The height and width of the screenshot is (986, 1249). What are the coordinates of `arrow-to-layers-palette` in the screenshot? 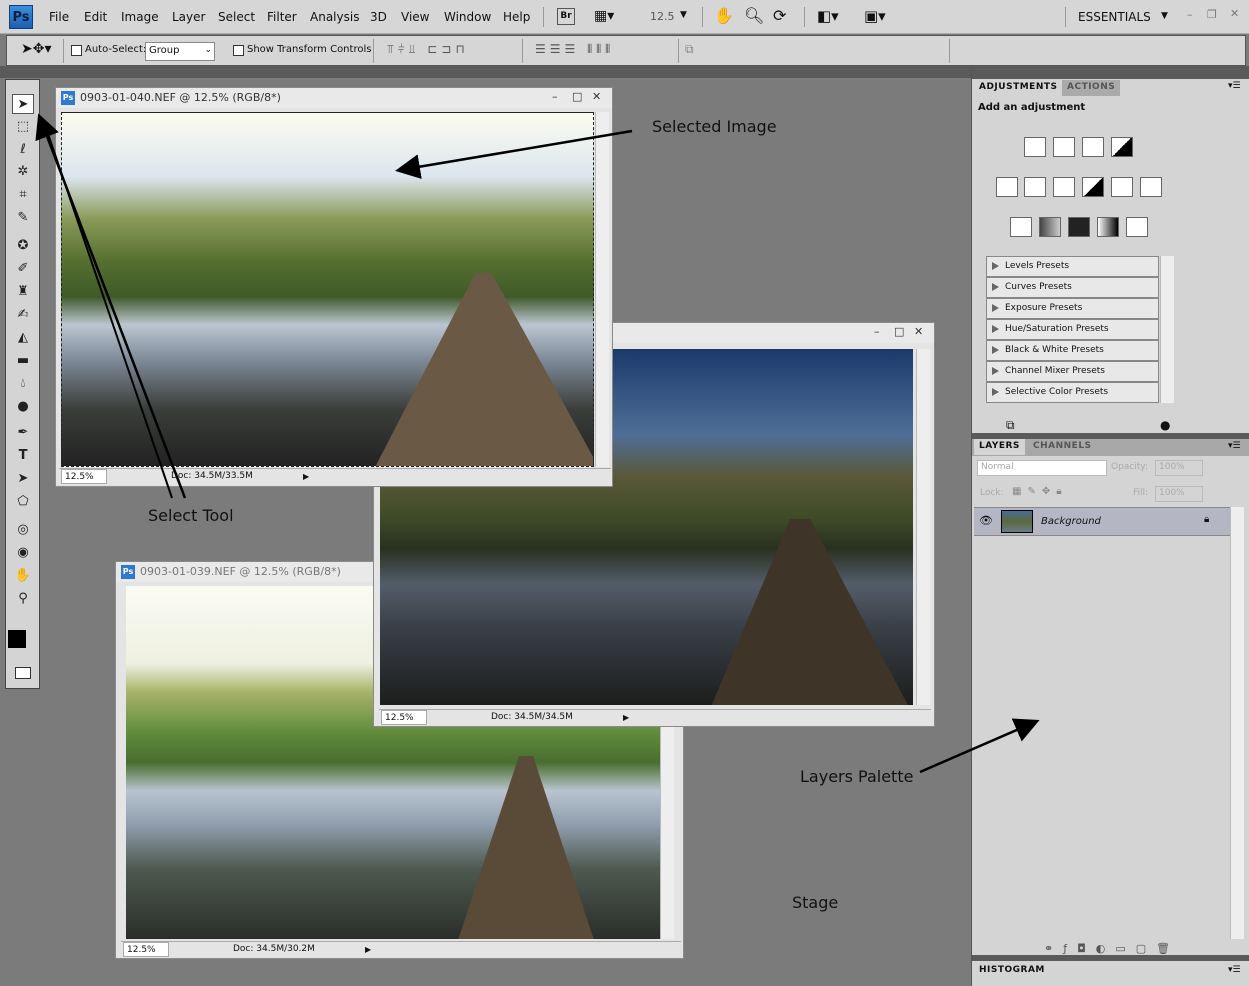 It's located at (979, 746).